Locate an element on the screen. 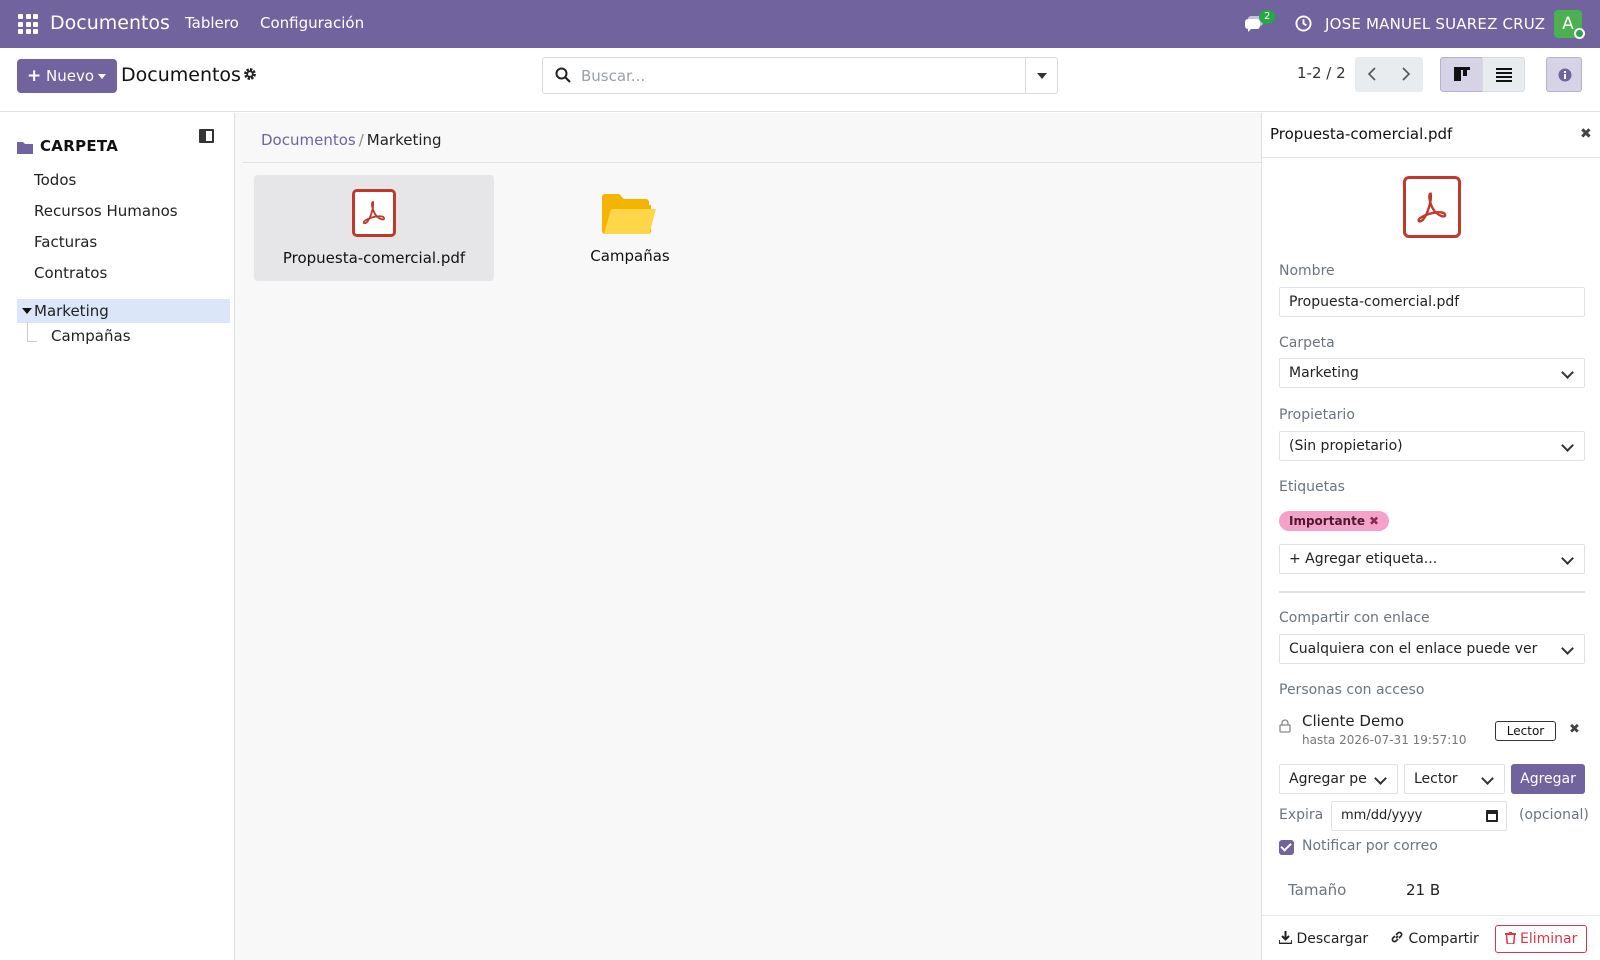 The height and width of the screenshot is (960, 1600). person-role-badge: Lector is located at coordinates (1525, 731).